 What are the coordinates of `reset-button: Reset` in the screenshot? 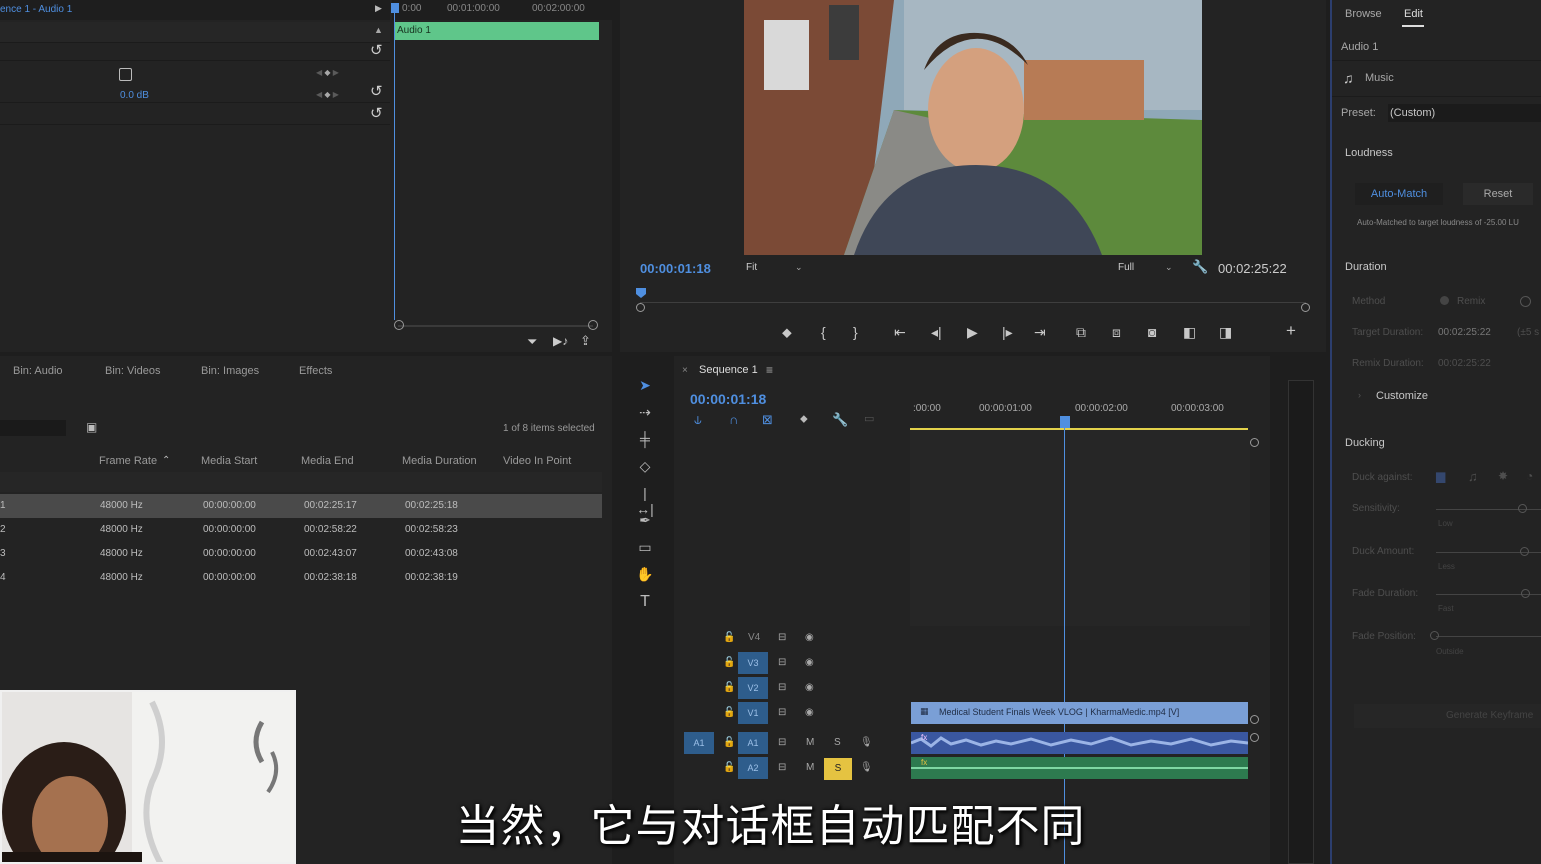 It's located at (1498, 194).